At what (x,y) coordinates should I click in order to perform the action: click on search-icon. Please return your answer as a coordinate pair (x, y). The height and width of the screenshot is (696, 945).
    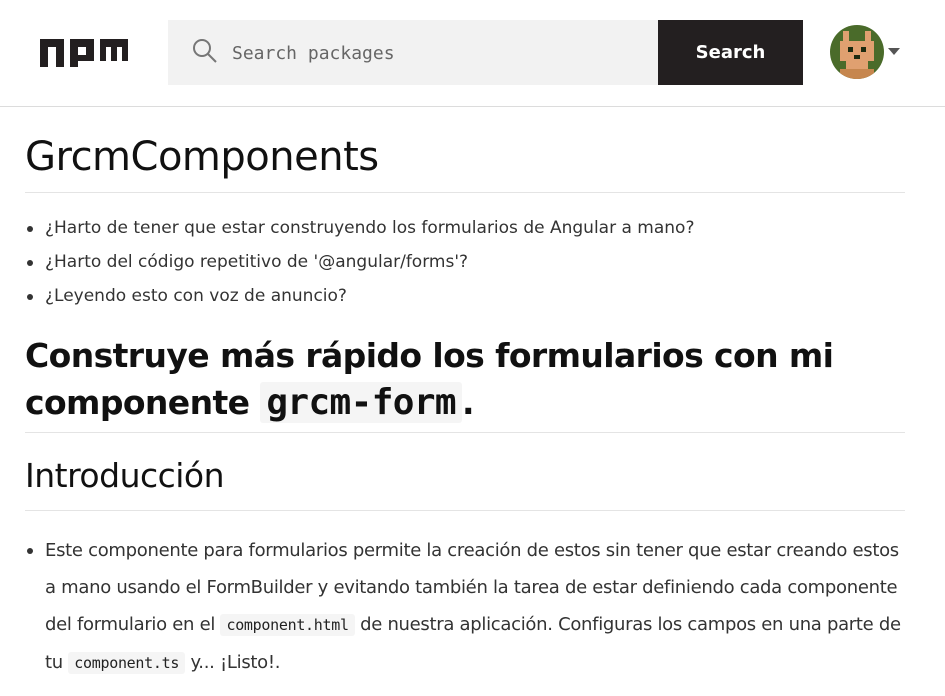
    Looking at the image, I should click on (205, 51).